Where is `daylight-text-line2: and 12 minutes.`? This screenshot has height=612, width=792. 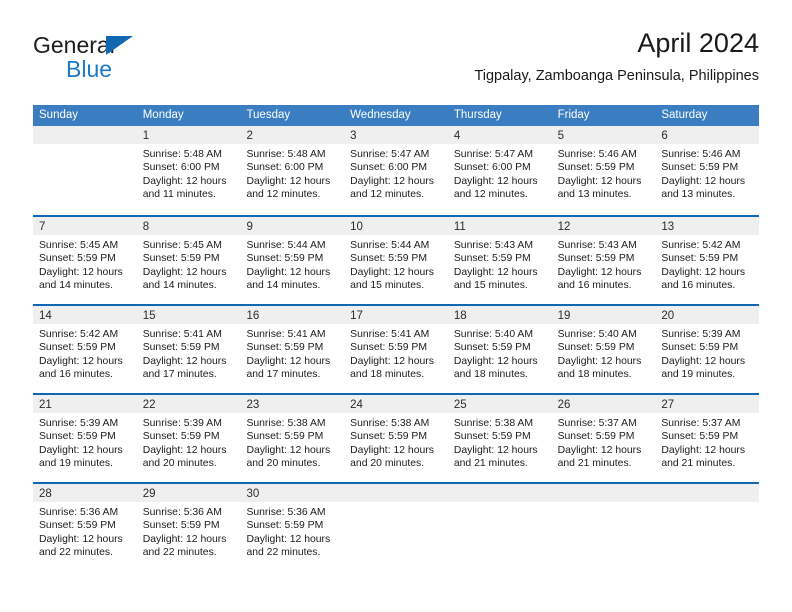 daylight-text-line2: and 12 minutes. is located at coordinates (283, 195).